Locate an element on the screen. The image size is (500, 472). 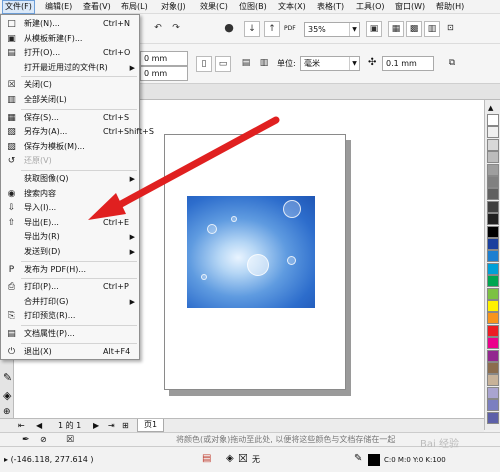
menu-edit: 编辑(E) is located at coordinates (58, 7).